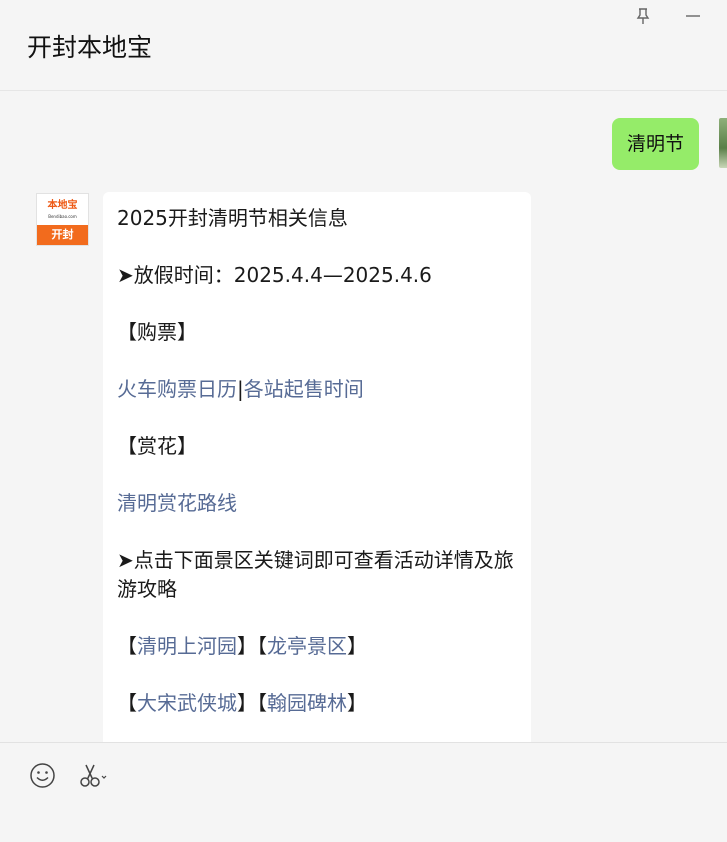  Describe the element at coordinates (90, 47) in the screenshot. I see `chat-title: 开封本地宝` at that location.